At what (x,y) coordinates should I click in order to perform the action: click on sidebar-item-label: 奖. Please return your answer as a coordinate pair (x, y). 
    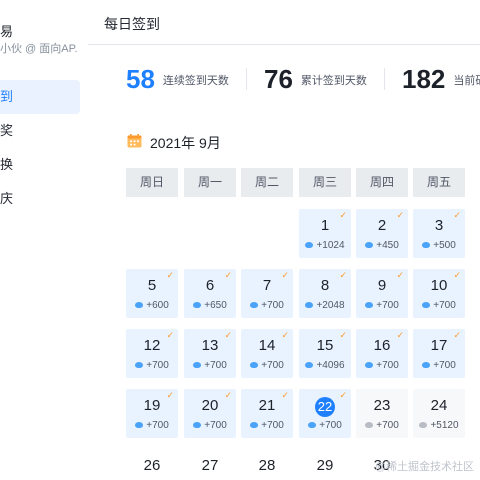
    Looking at the image, I should click on (7, 130).